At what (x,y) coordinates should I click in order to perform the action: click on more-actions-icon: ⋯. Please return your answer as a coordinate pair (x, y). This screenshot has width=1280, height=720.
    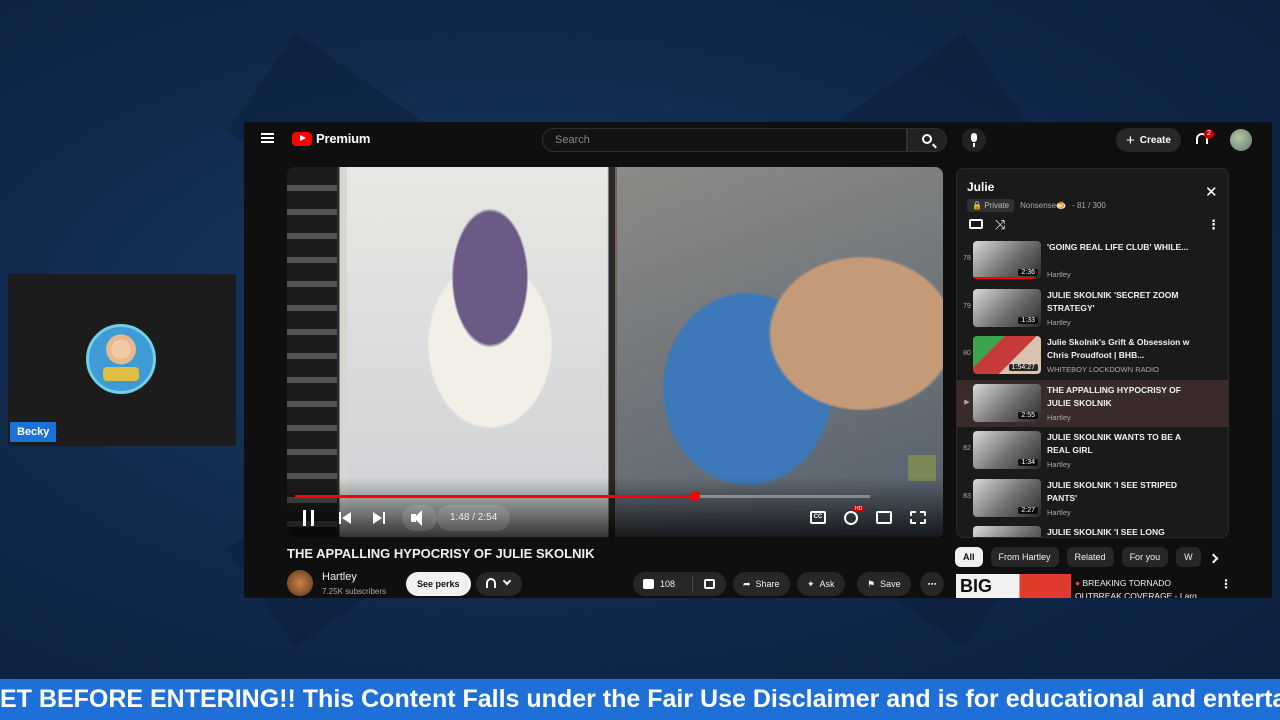
    Looking at the image, I should click on (932, 584).